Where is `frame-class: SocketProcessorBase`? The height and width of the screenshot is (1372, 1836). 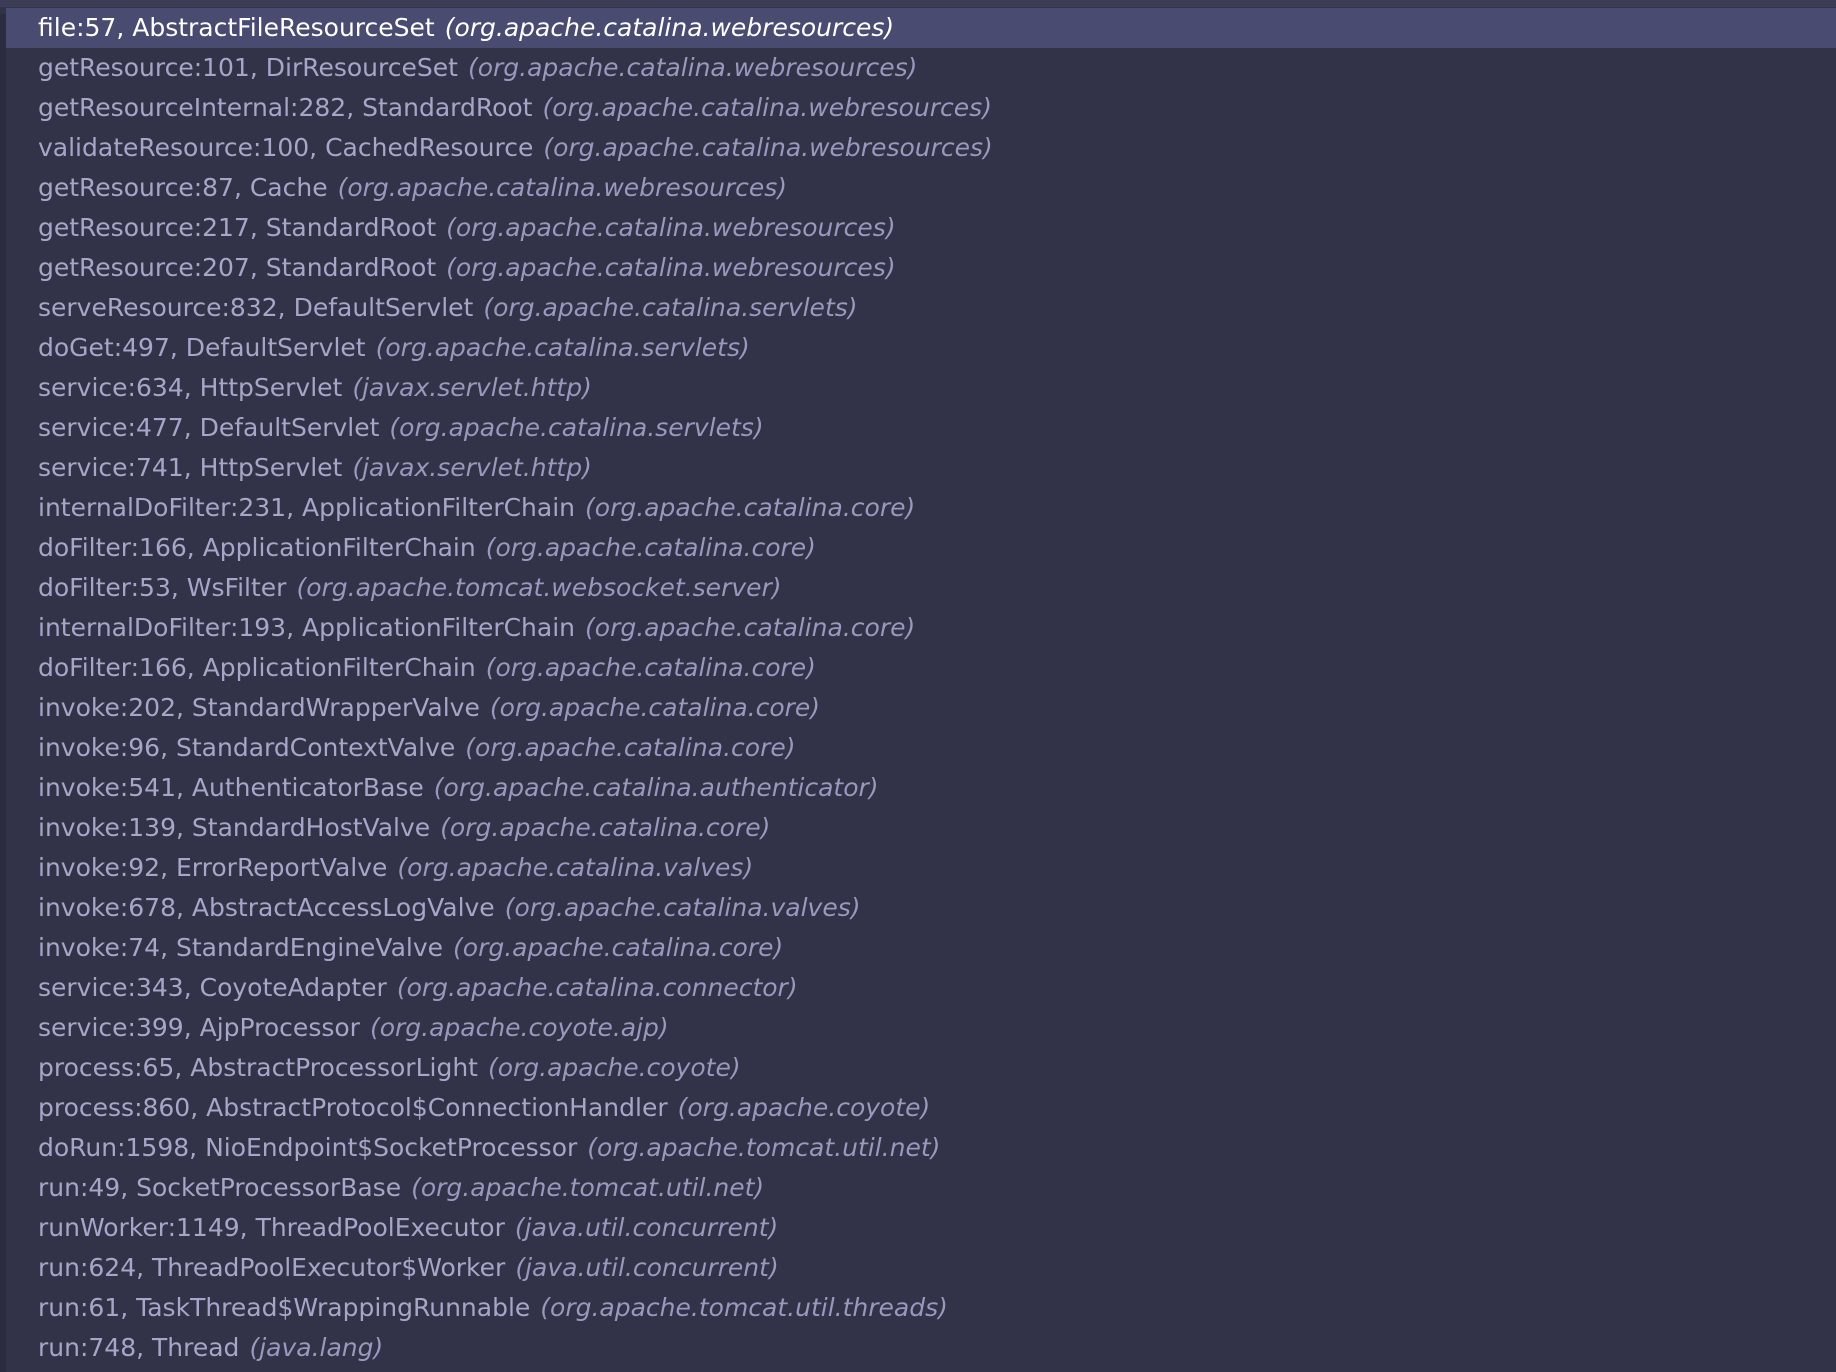 frame-class: SocketProcessorBase is located at coordinates (269, 1187).